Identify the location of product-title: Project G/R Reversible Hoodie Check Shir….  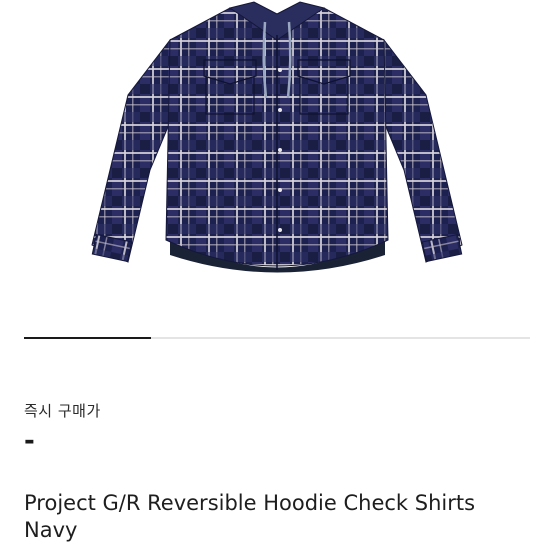
(250, 516).